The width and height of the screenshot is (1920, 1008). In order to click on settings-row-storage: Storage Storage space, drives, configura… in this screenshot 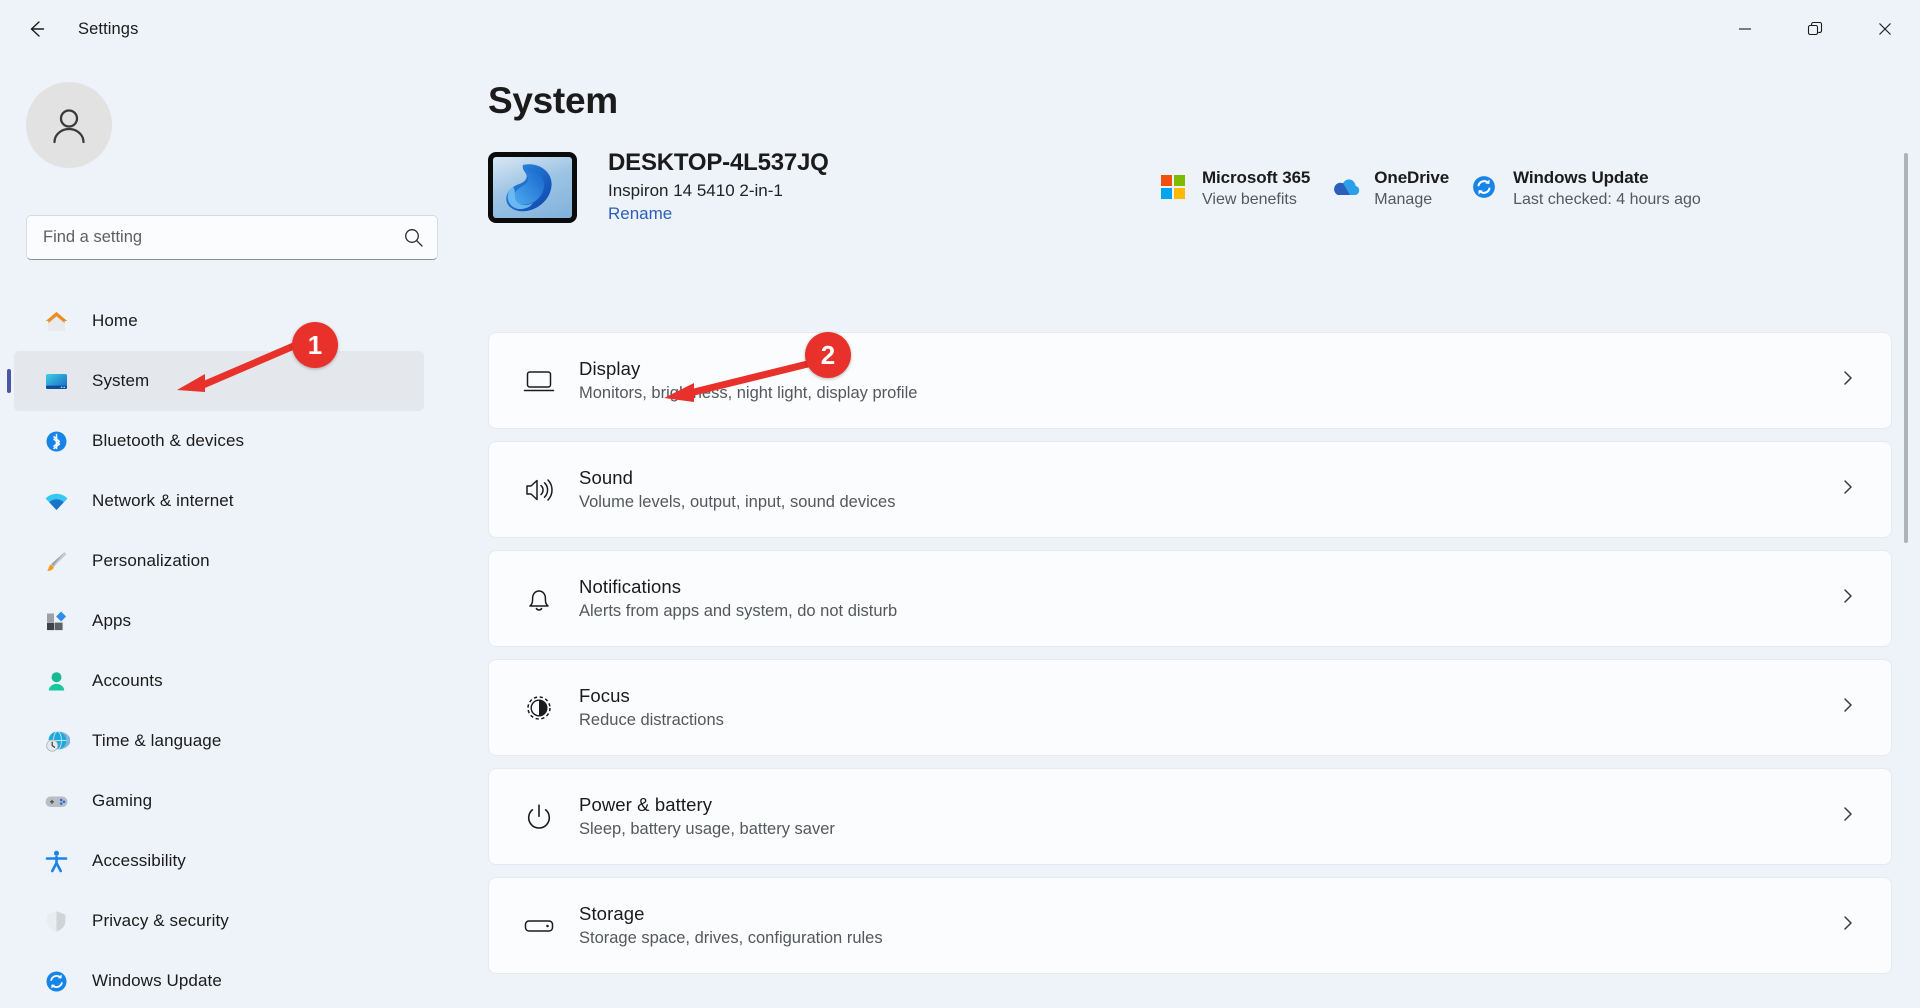, I will do `click(1190, 925)`.